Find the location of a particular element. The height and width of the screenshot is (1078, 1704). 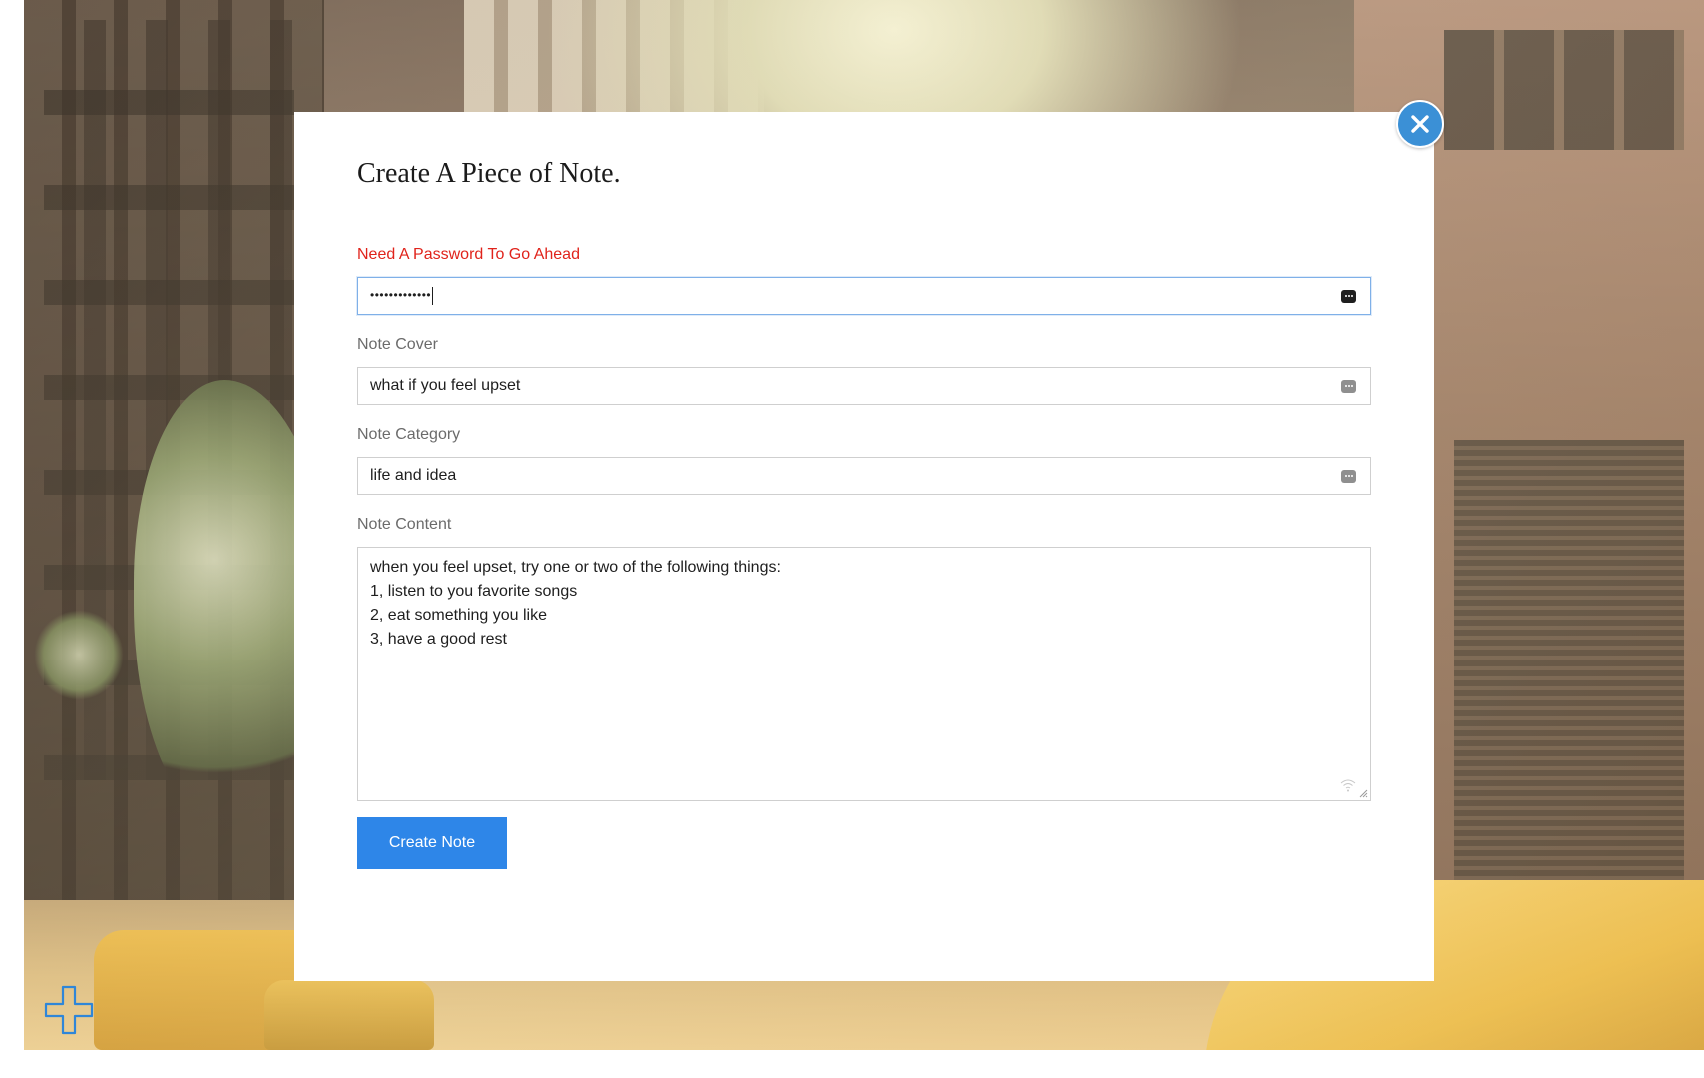

modal-title: Create A Piece of Note. is located at coordinates (489, 173).